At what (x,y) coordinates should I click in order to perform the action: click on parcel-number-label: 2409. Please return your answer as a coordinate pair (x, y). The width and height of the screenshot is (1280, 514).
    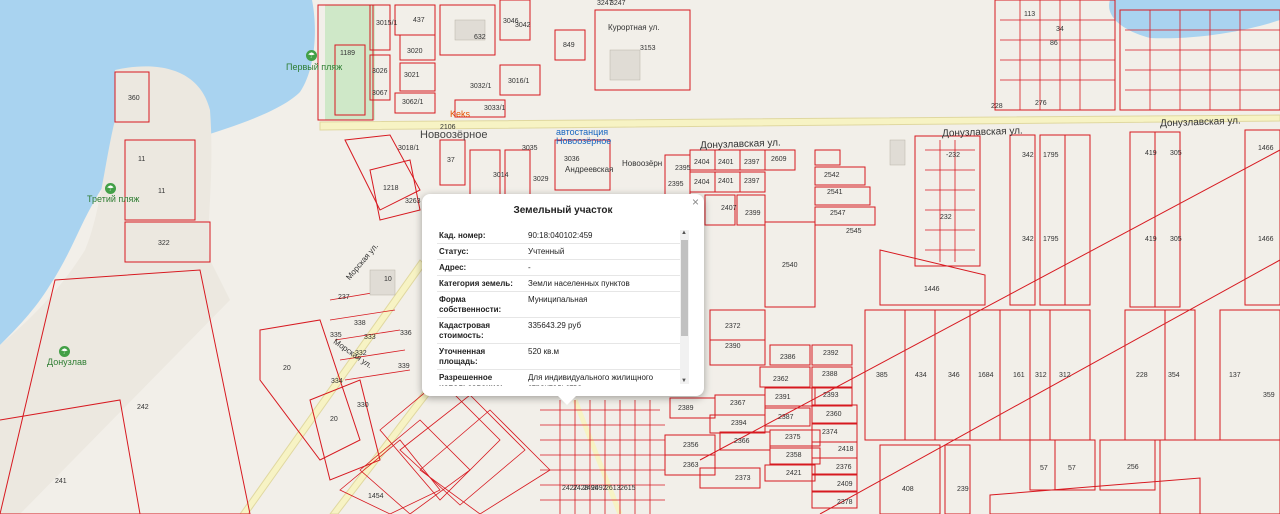
    Looking at the image, I should click on (845, 484).